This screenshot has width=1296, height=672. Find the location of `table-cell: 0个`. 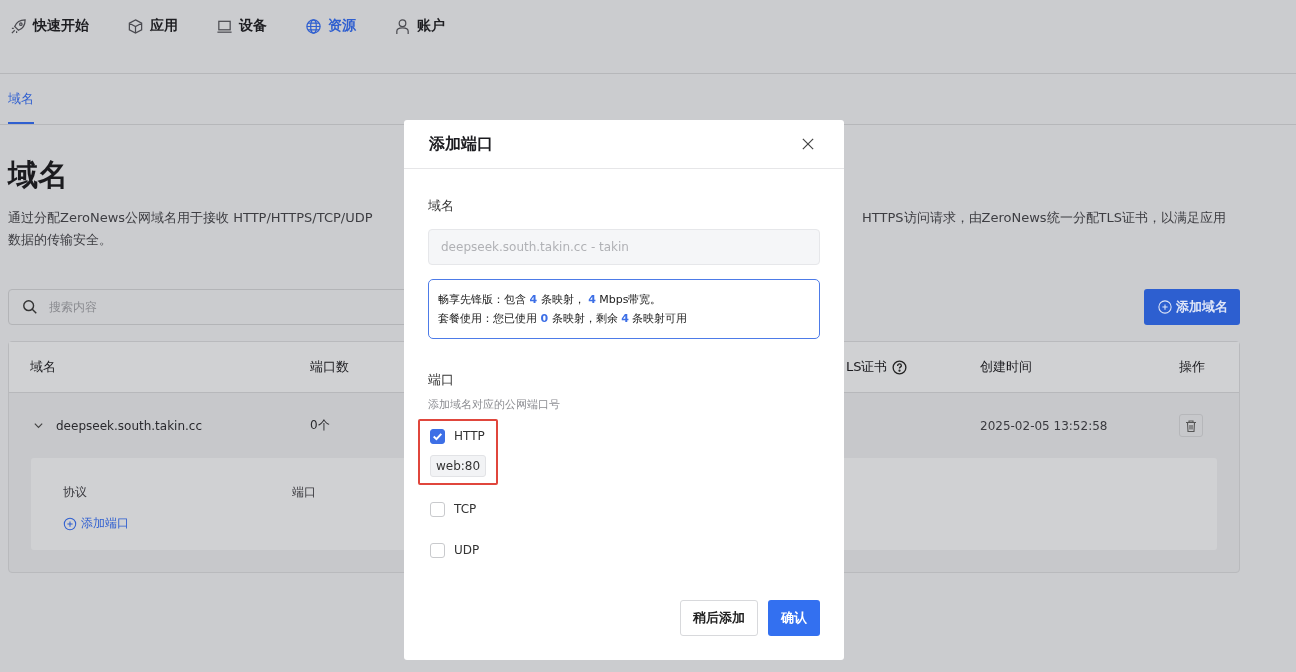

table-cell: 0个 is located at coordinates (320, 425).